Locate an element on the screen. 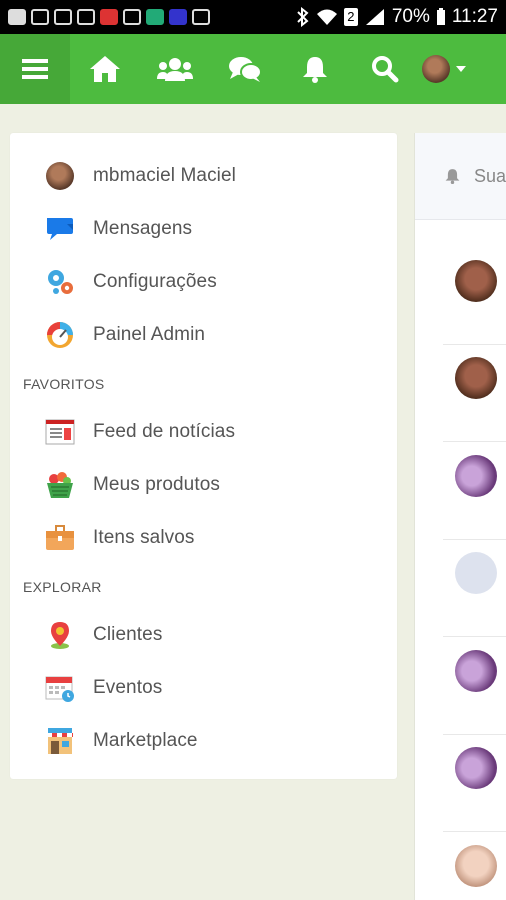 This screenshot has width=506, height=900. newsfeed-icon is located at coordinates (60, 431).